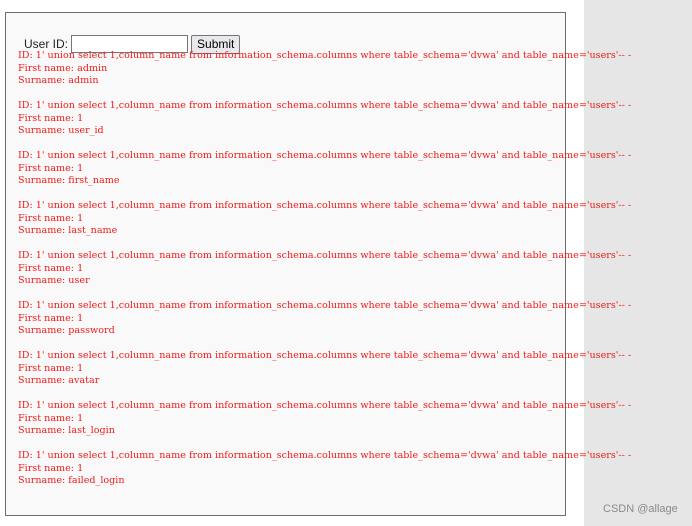 This screenshot has width=692, height=526. Describe the element at coordinates (61, 130) in the screenshot. I see `result-surname-line: Surname: user_id` at that location.